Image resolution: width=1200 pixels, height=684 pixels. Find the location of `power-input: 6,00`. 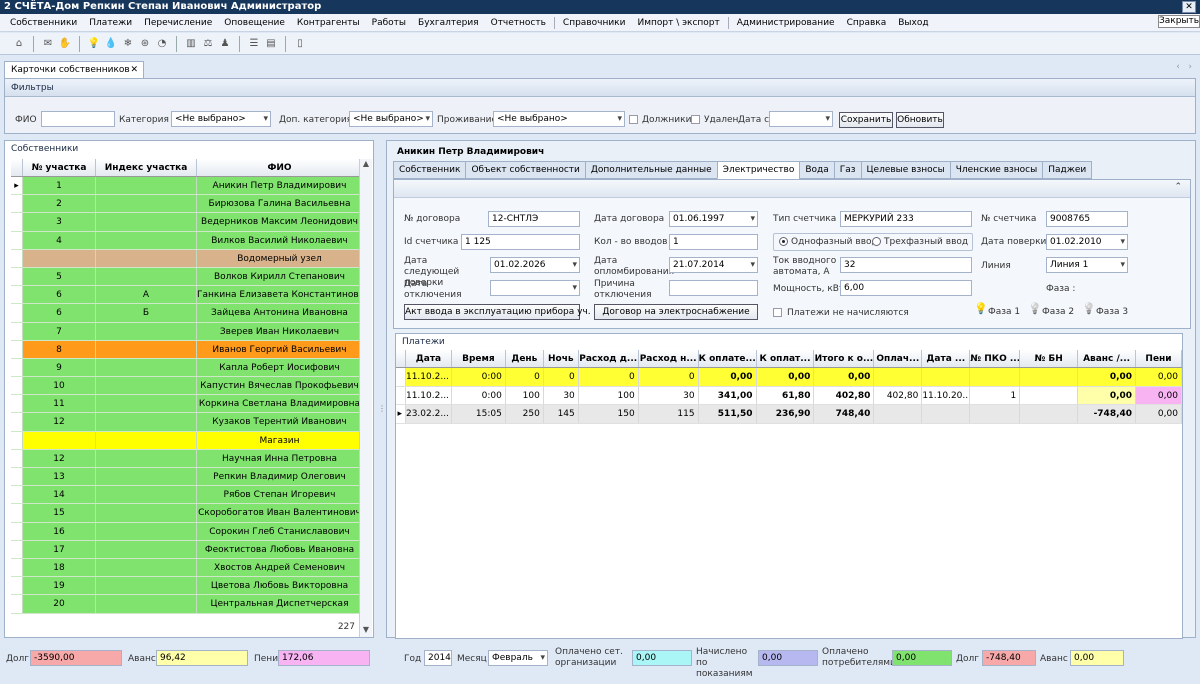

power-input: 6,00 is located at coordinates (906, 288).